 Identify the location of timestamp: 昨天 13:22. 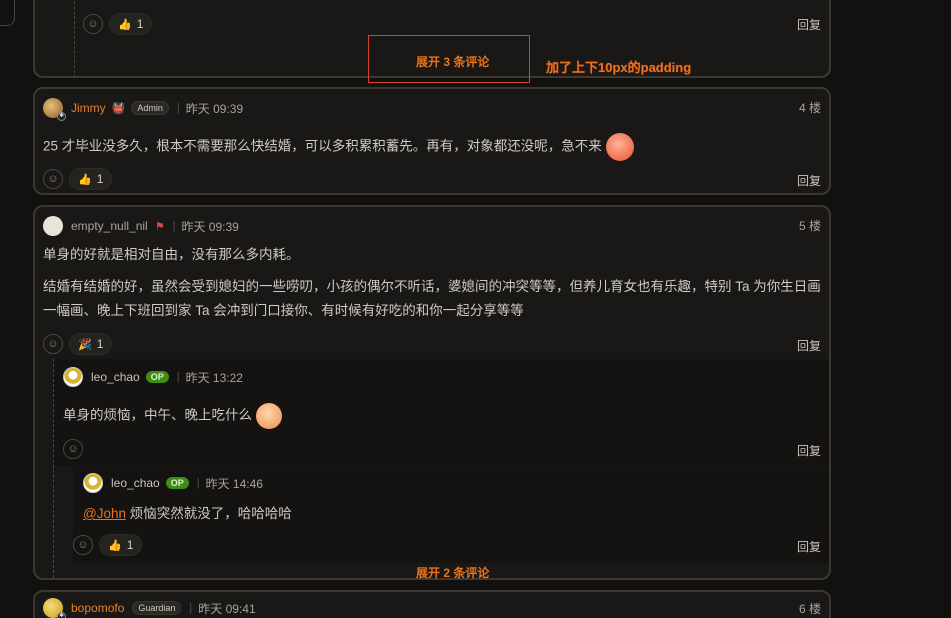
(214, 377).